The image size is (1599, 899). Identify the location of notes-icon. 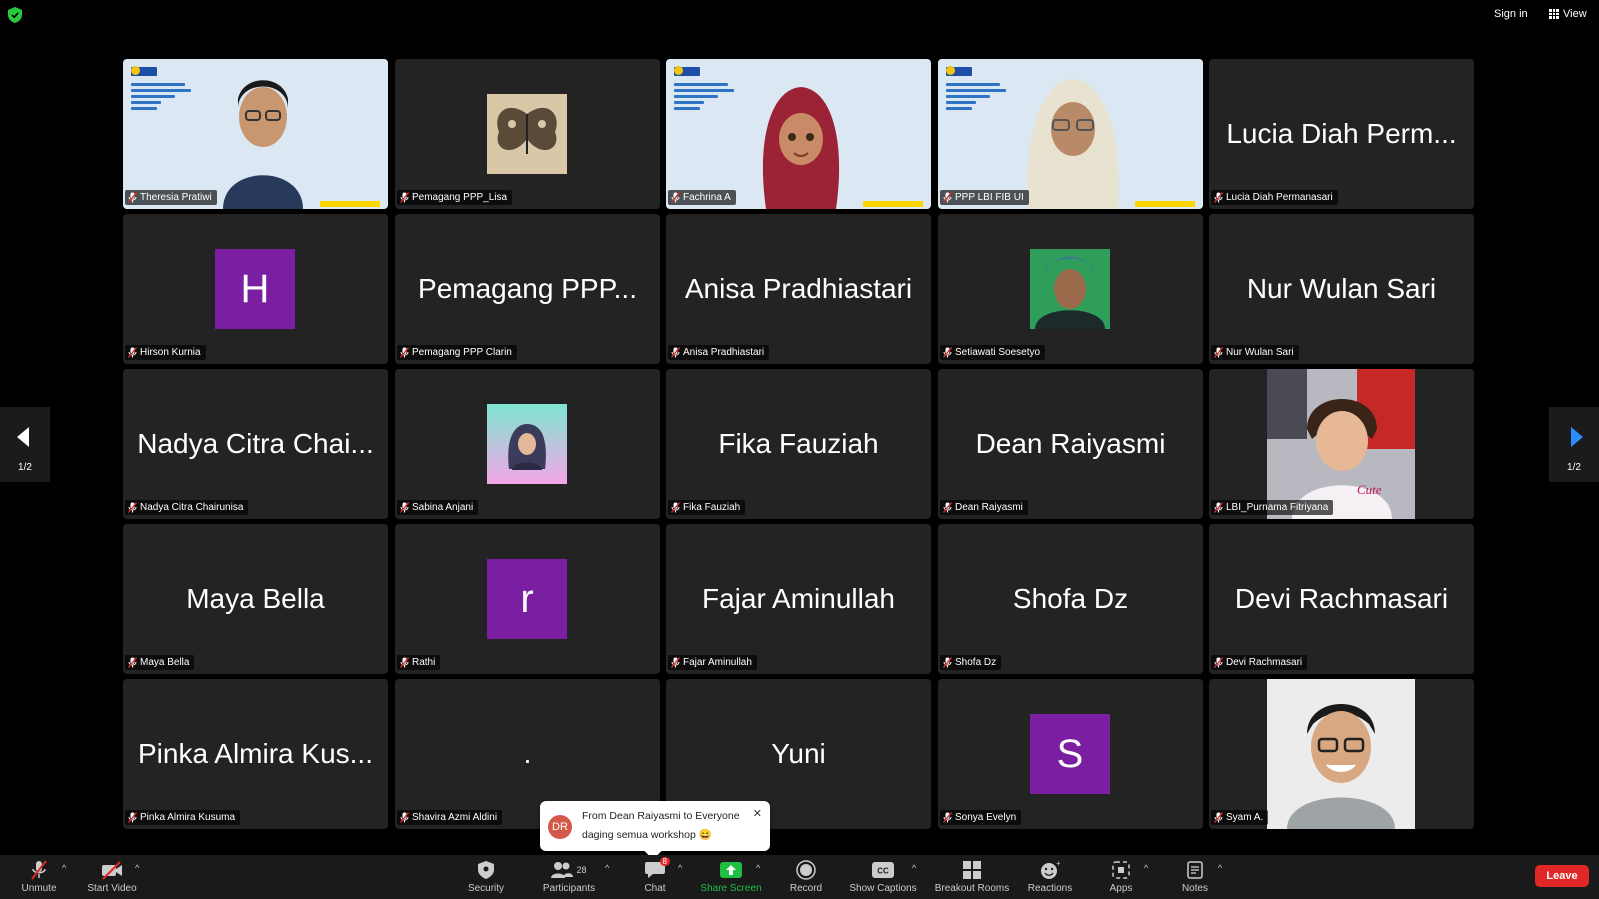
(1195, 870).